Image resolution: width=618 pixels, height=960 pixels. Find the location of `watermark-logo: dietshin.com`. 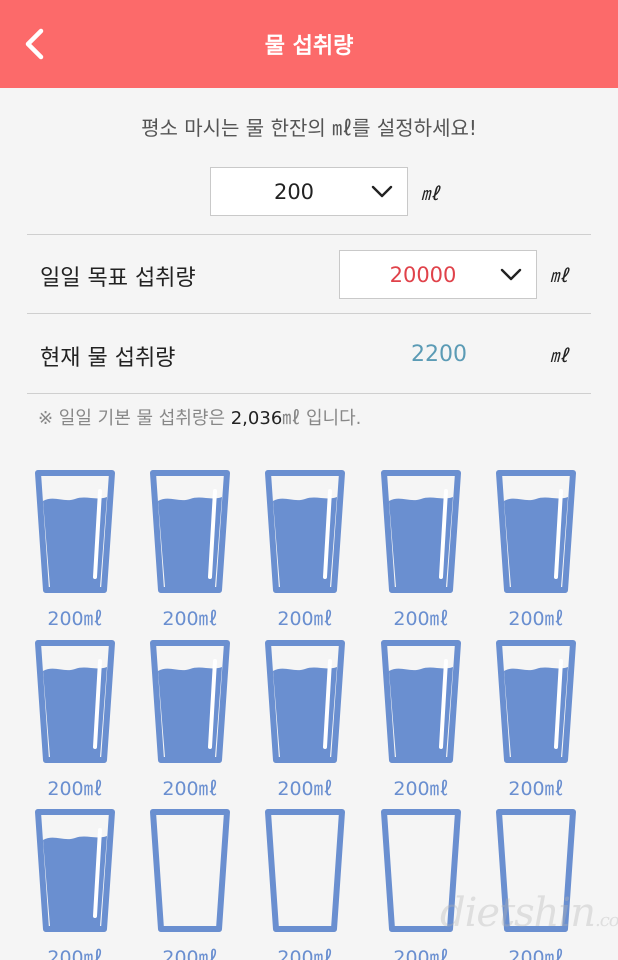

watermark-logo: dietshin.com is located at coordinates (529, 913).